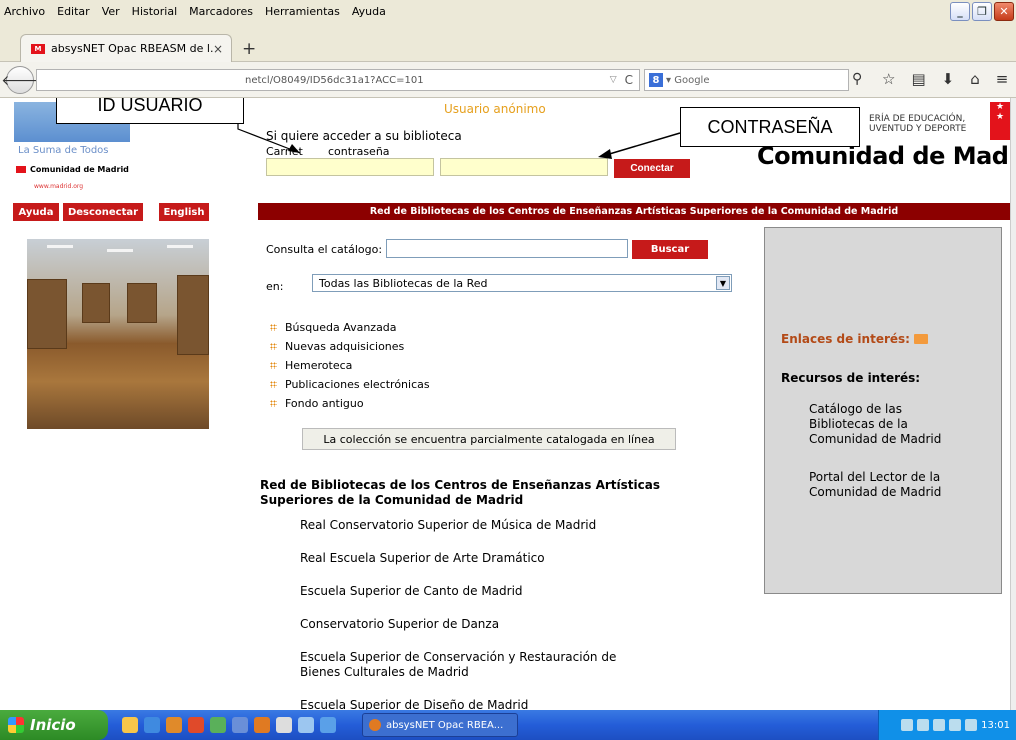 This screenshot has height=740, width=1016. Describe the element at coordinates (218, 49) in the screenshot. I see `tab-close-icon: ×` at that location.